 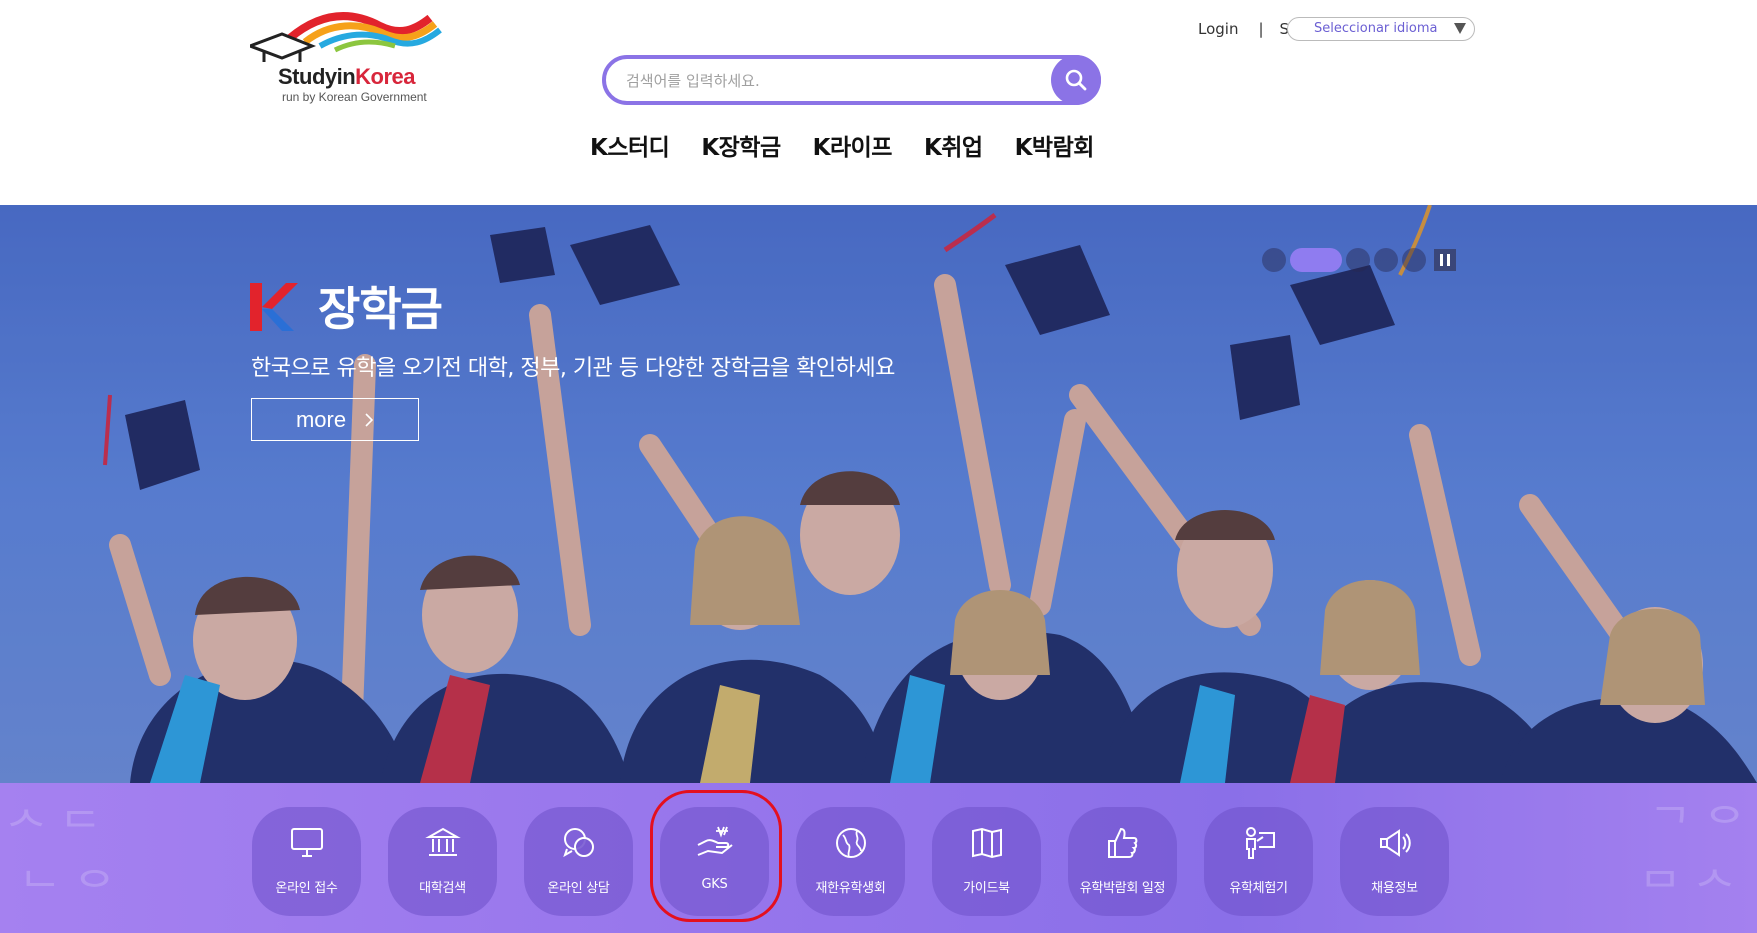 I want to click on search-button, so click(x=1076, y=80).